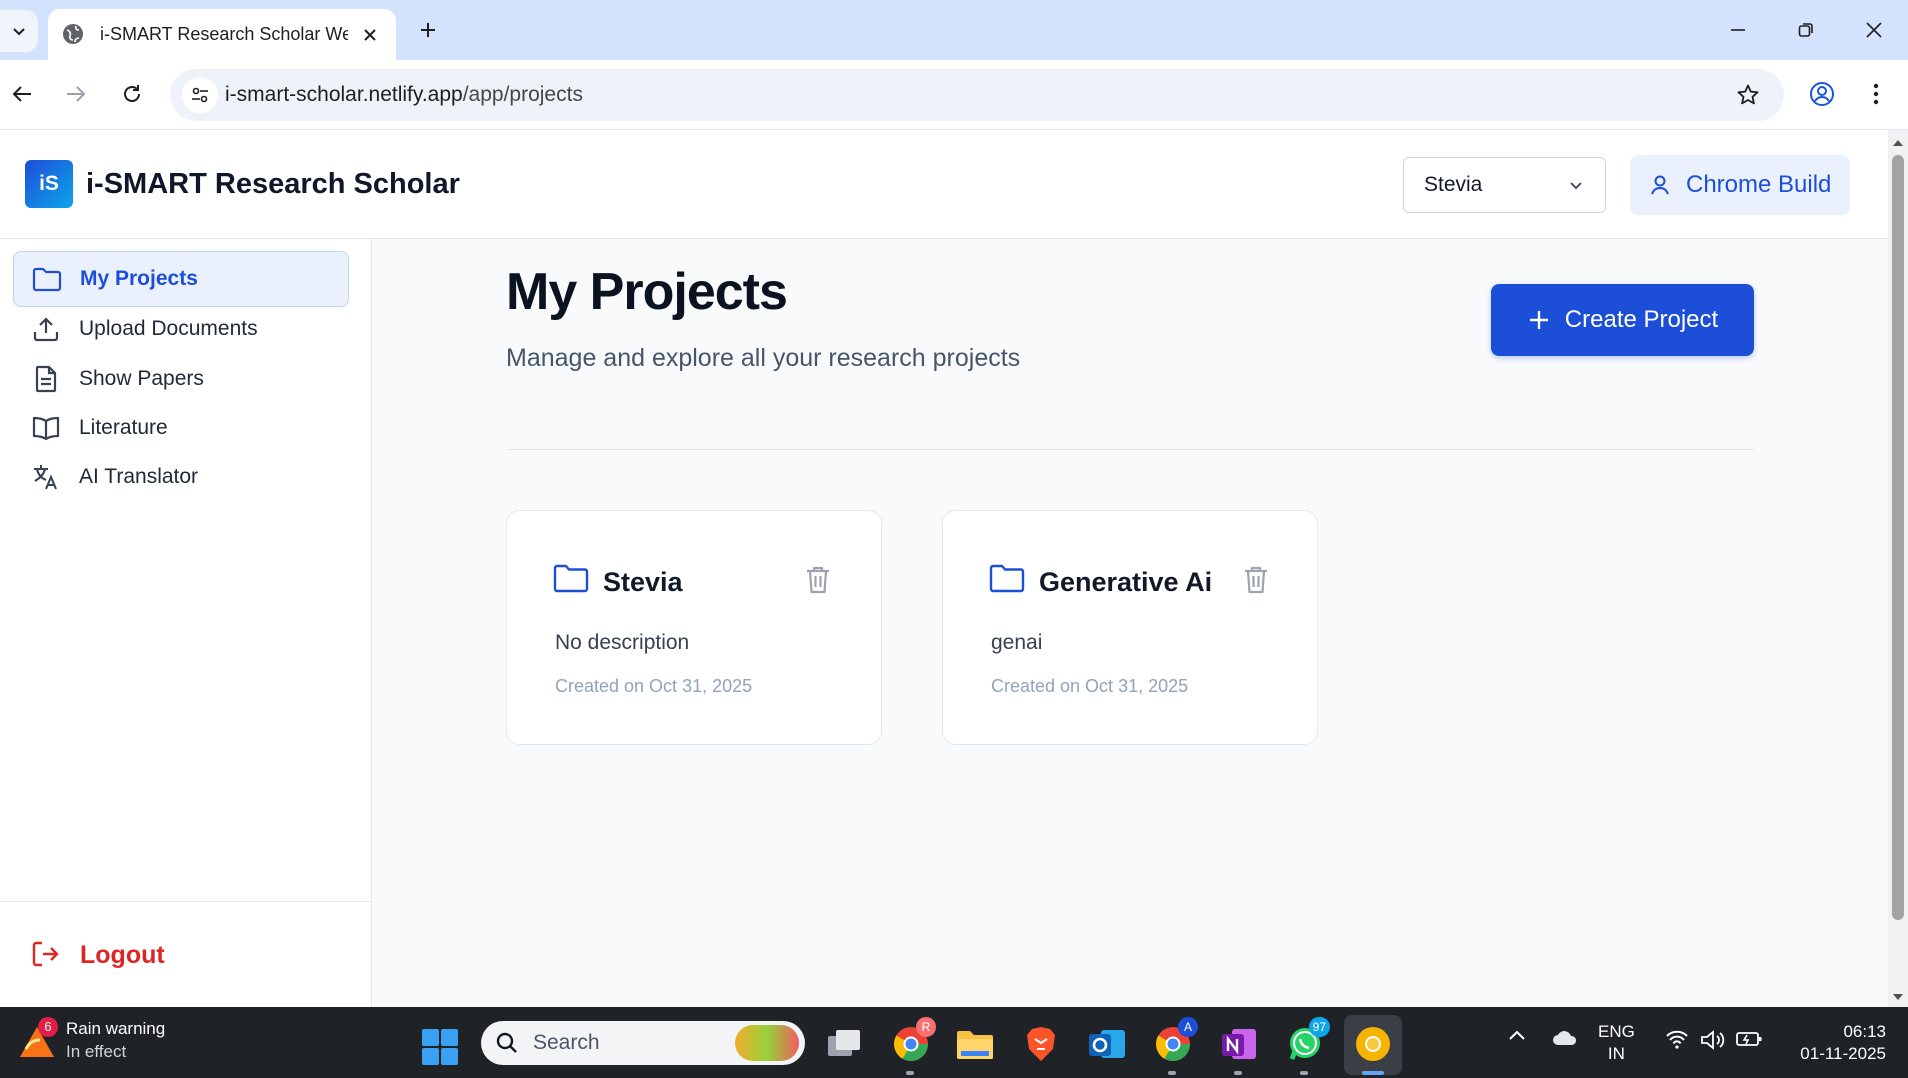  Describe the element at coordinates (200, 95) in the screenshot. I see `site-settings-icon` at that location.